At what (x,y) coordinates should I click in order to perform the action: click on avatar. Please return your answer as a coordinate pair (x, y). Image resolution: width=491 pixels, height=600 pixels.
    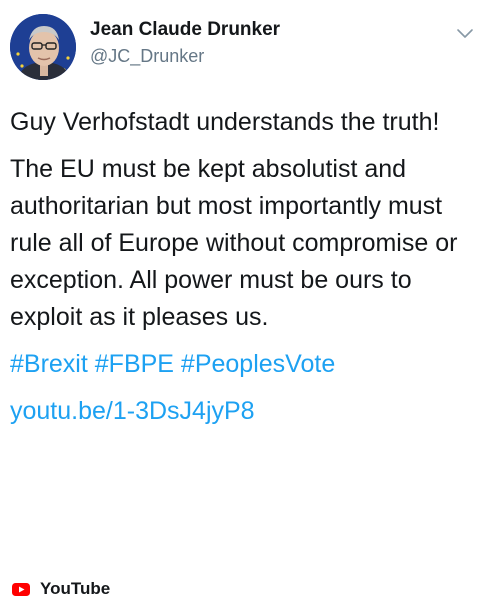
    Looking at the image, I should click on (43, 47).